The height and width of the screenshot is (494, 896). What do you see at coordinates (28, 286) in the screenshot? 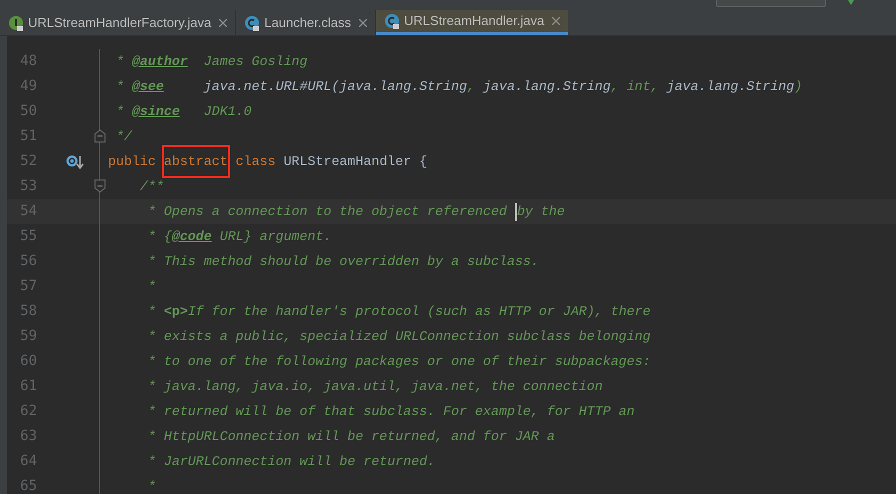
I see `line-number: 57` at bounding box center [28, 286].